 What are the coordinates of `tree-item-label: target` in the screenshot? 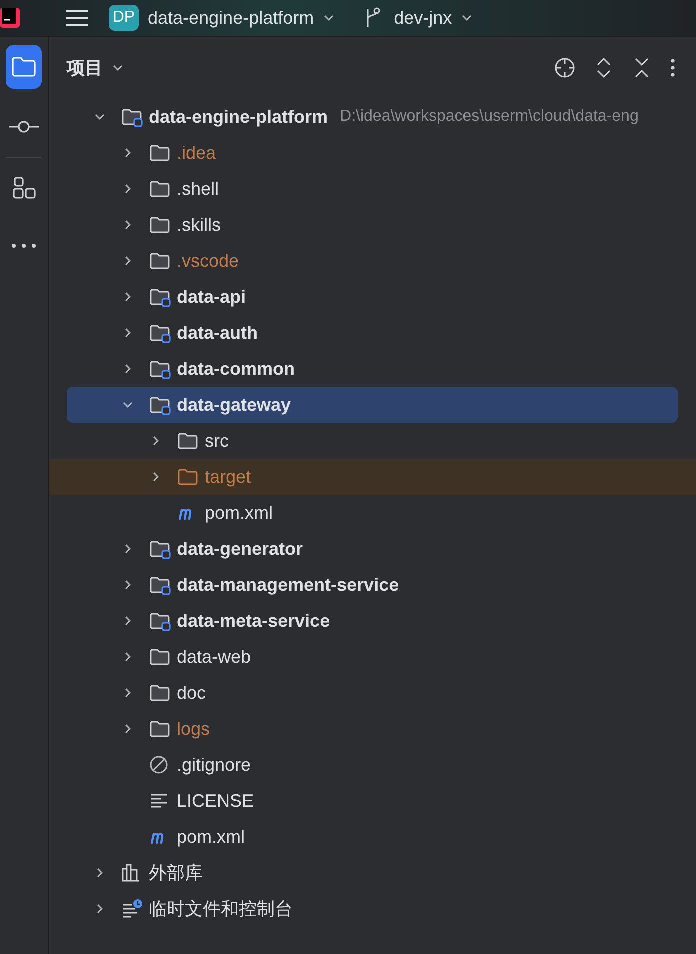 It's located at (228, 477).